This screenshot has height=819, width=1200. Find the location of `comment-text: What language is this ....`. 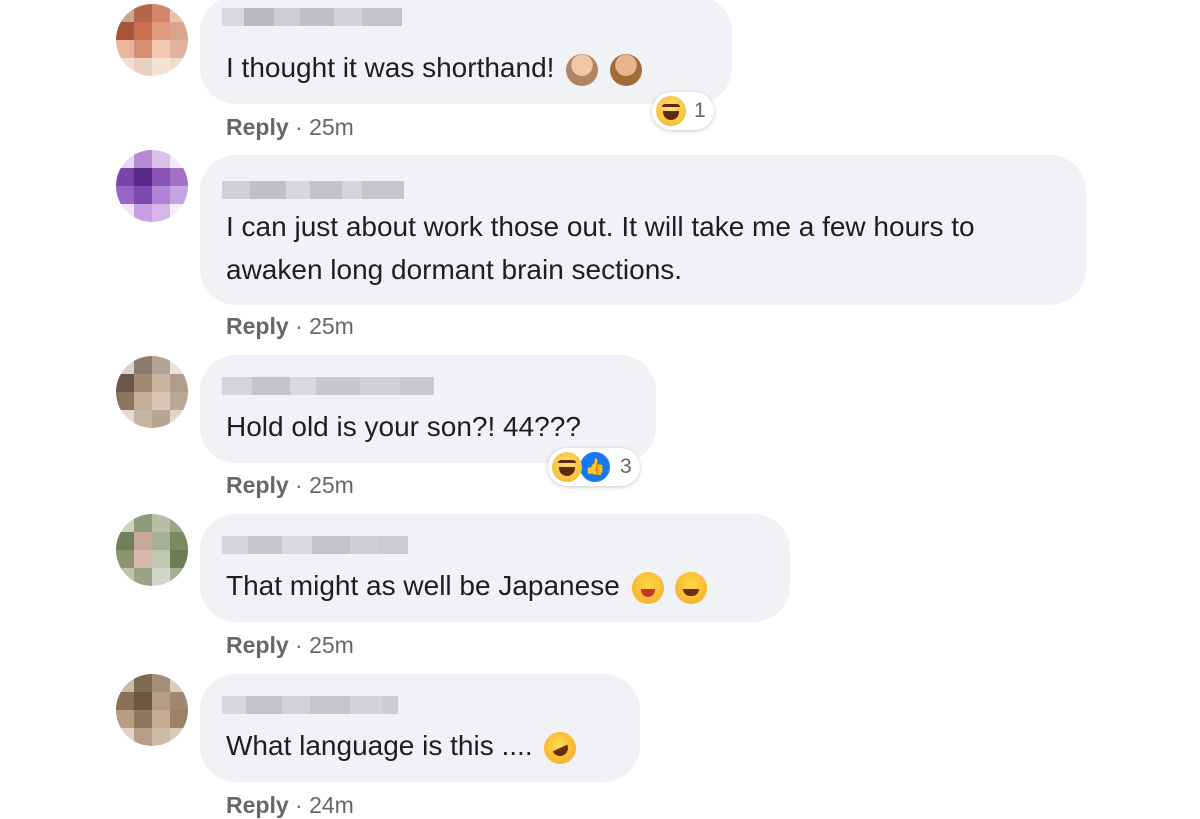

comment-text: What language is this .... is located at coordinates (423, 746).